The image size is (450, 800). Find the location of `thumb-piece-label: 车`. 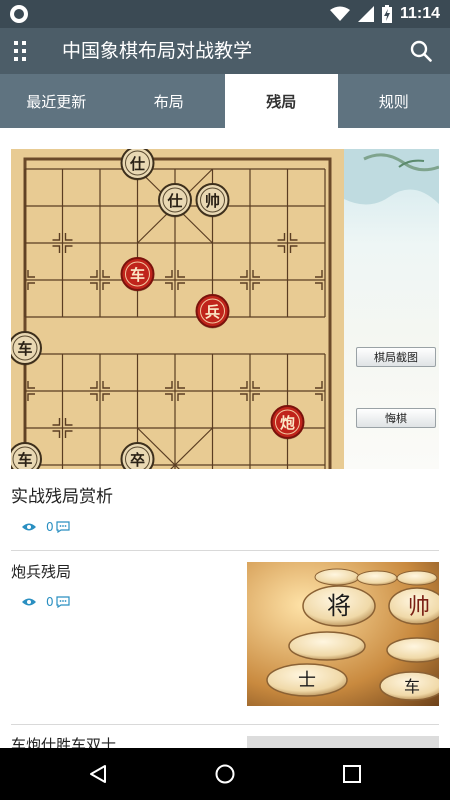

thumb-piece-label: 车 is located at coordinates (412, 686).